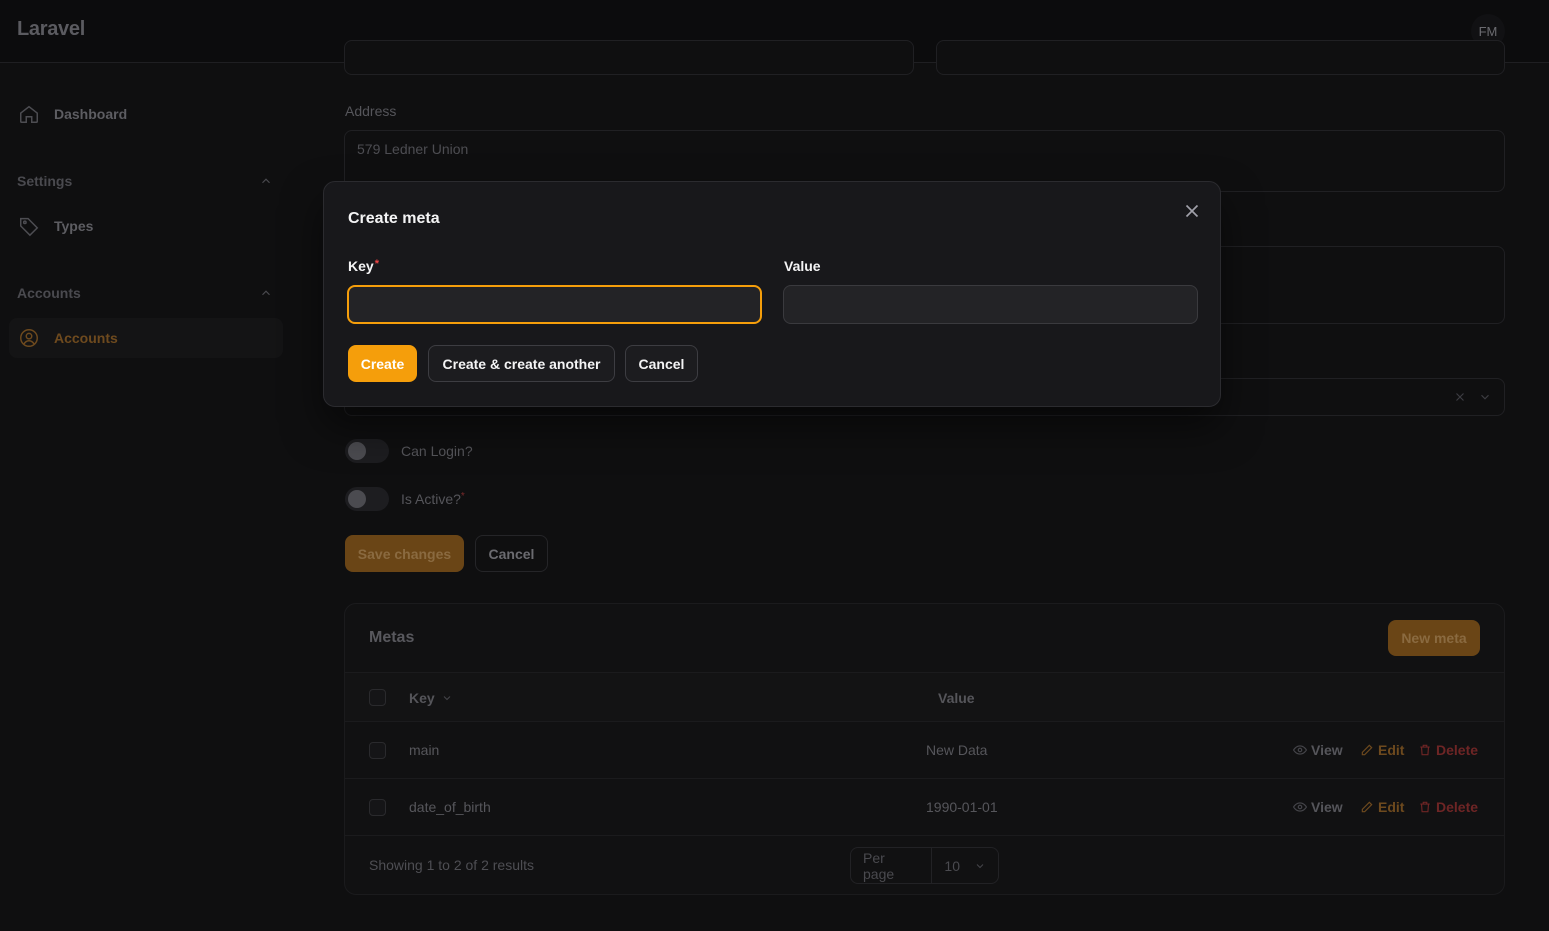 The height and width of the screenshot is (931, 1549). What do you see at coordinates (521, 363) in the screenshot?
I see `create-another-button: Create & create another` at bounding box center [521, 363].